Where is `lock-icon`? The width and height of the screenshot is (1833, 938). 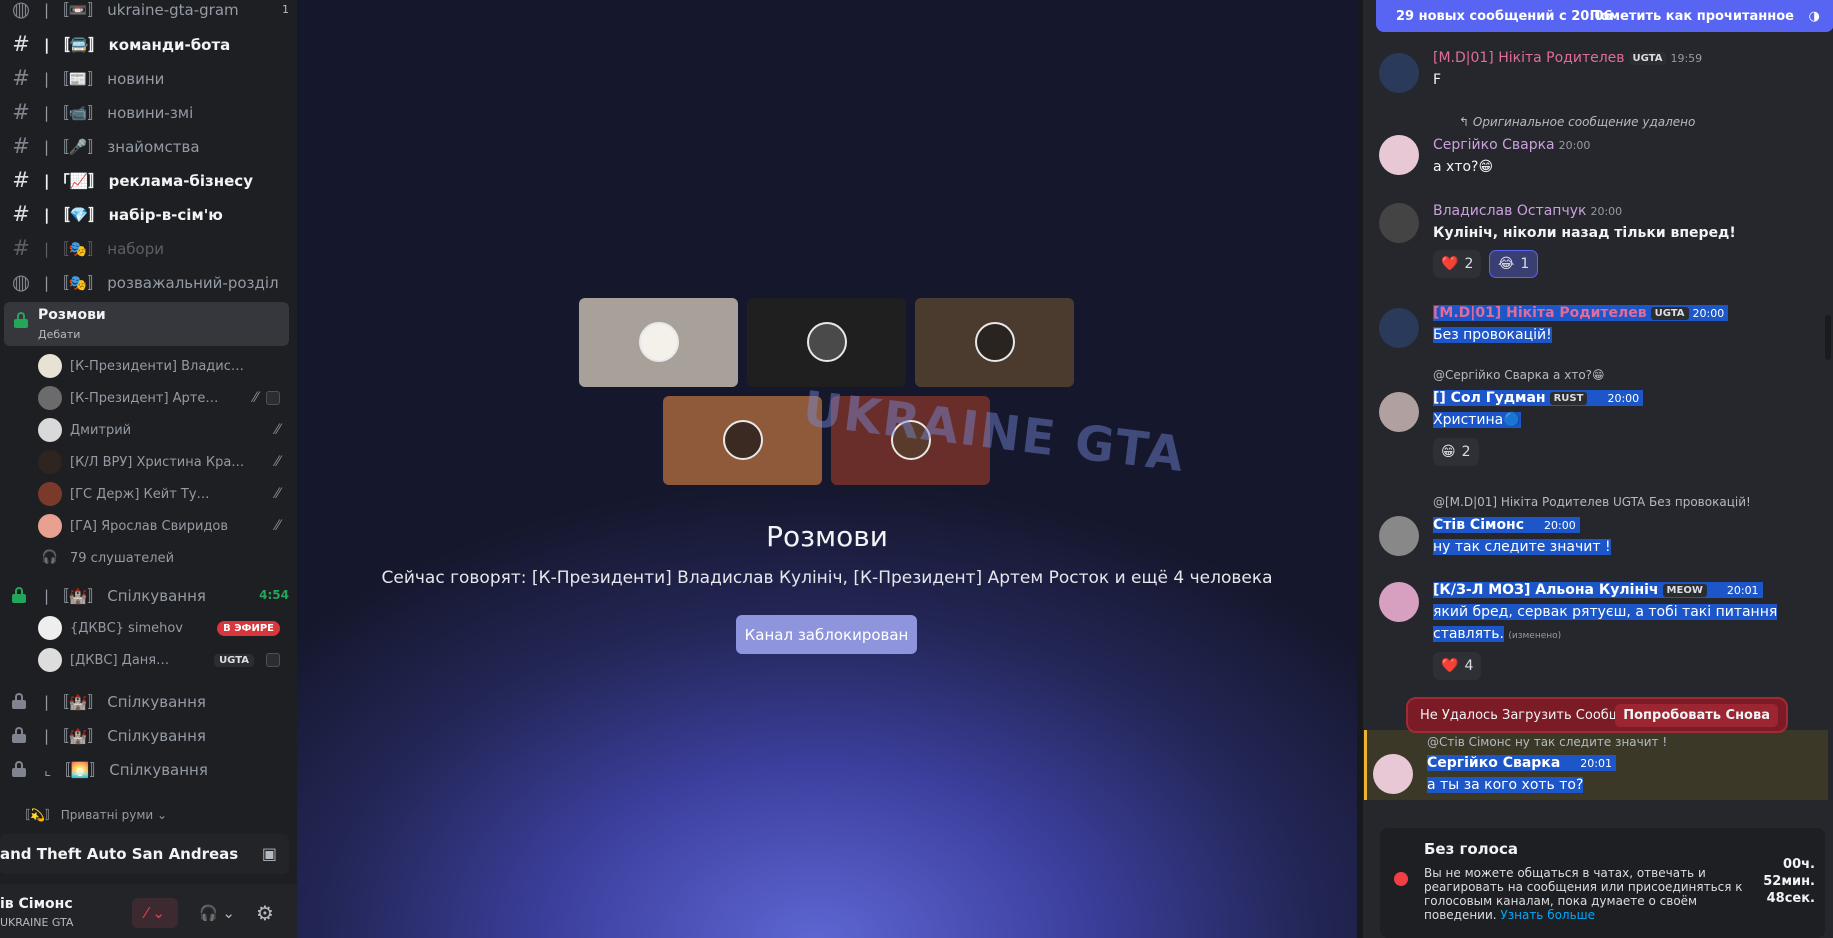
lock-icon is located at coordinates (21, 320).